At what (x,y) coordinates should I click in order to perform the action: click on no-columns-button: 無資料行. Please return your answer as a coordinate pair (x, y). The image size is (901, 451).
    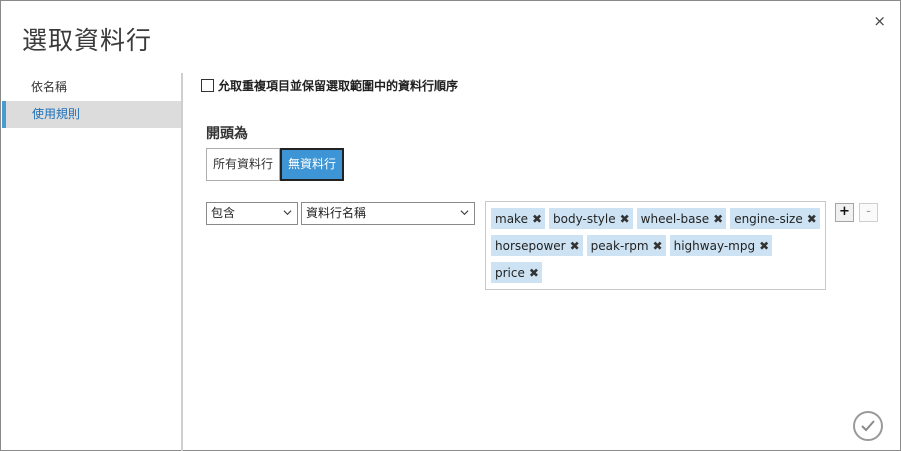
    Looking at the image, I should click on (312, 164).